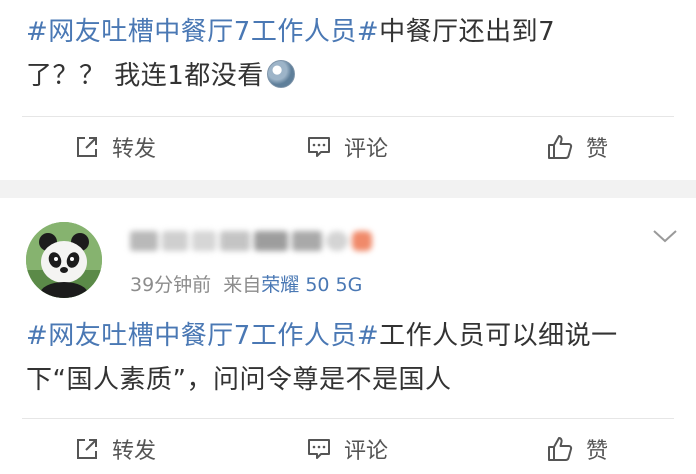 The height and width of the screenshot is (474, 696). I want to click on husky-face-icon, so click(280, 74).